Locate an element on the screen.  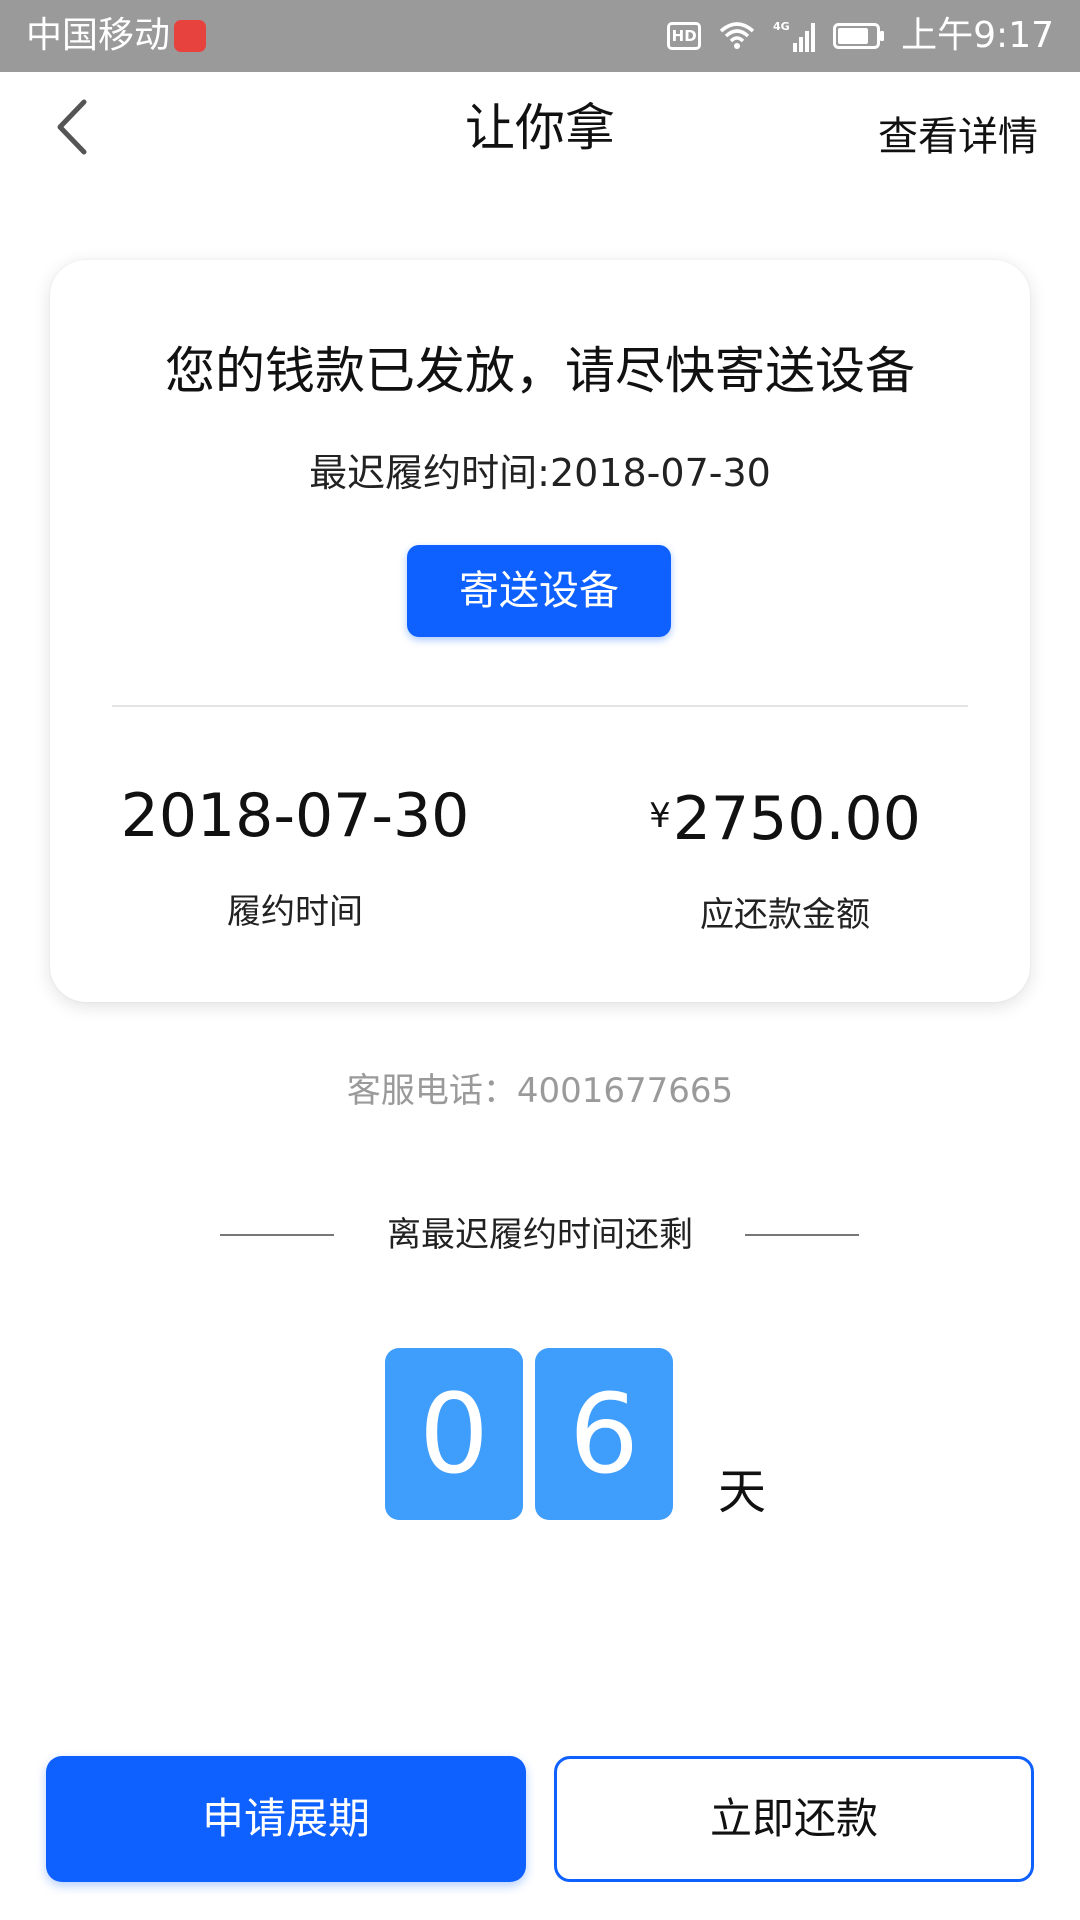
due-date-stat: 2018-07-30 履约时间 is located at coordinates (295, 857).